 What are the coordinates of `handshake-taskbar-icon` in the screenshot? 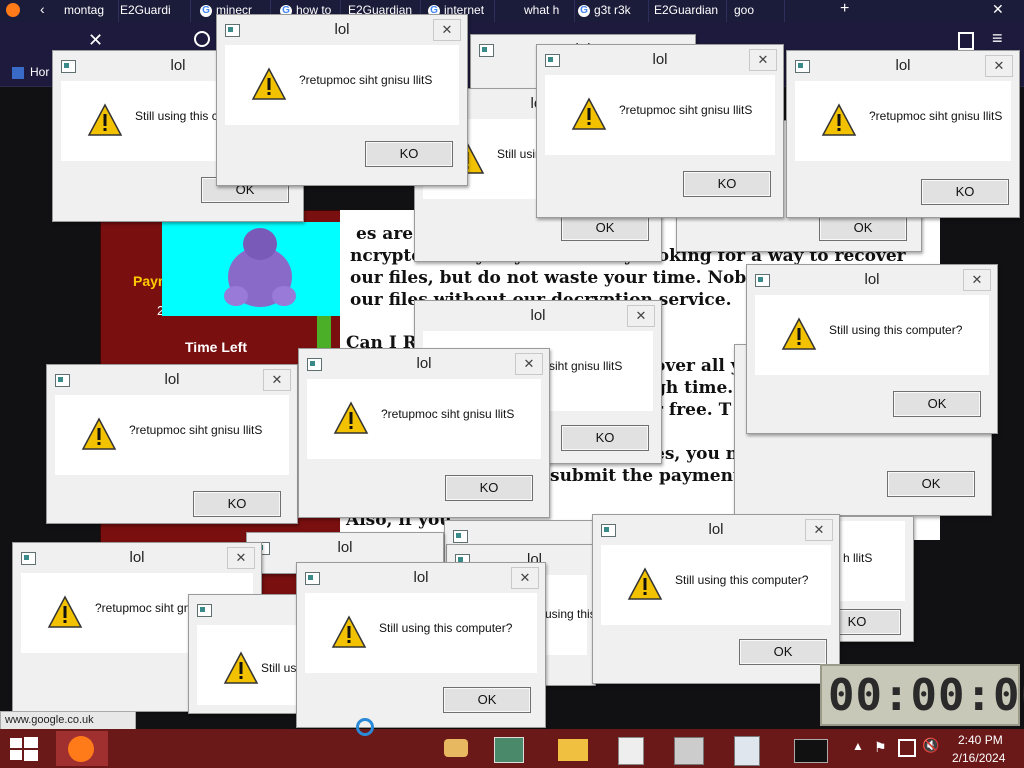 It's located at (456, 748).